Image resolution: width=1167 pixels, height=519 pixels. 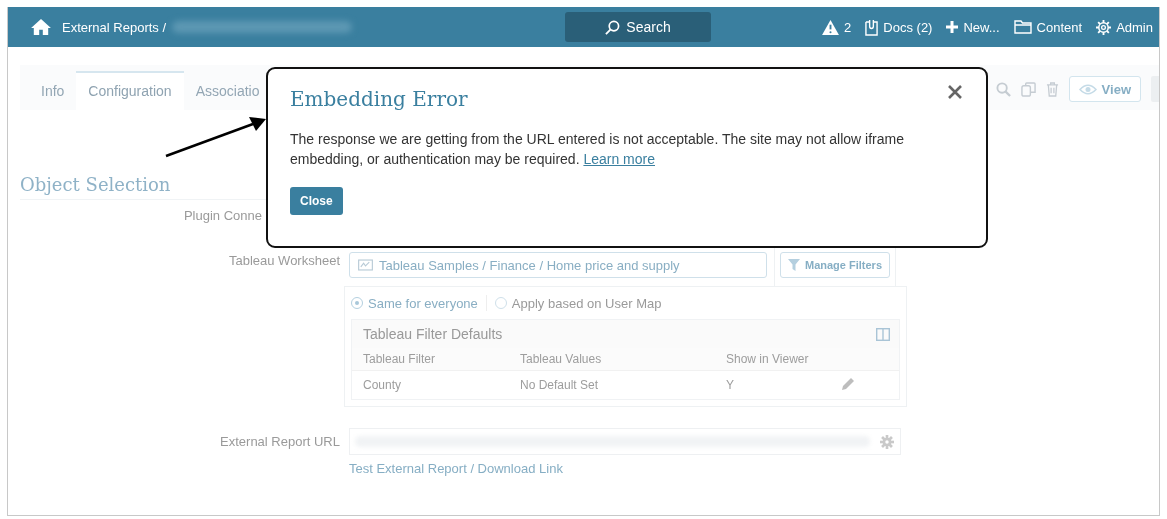 I want to click on radio-label: Same for everyone, so click(x=423, y=303).